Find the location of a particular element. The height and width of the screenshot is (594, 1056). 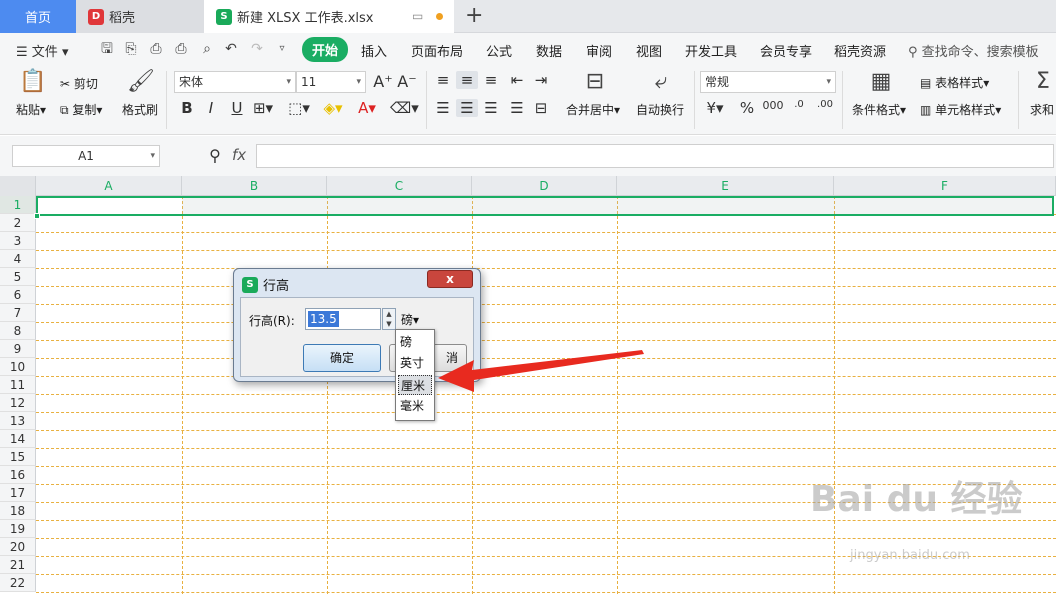

row-header: 13 is located at coordinates (18, 421).